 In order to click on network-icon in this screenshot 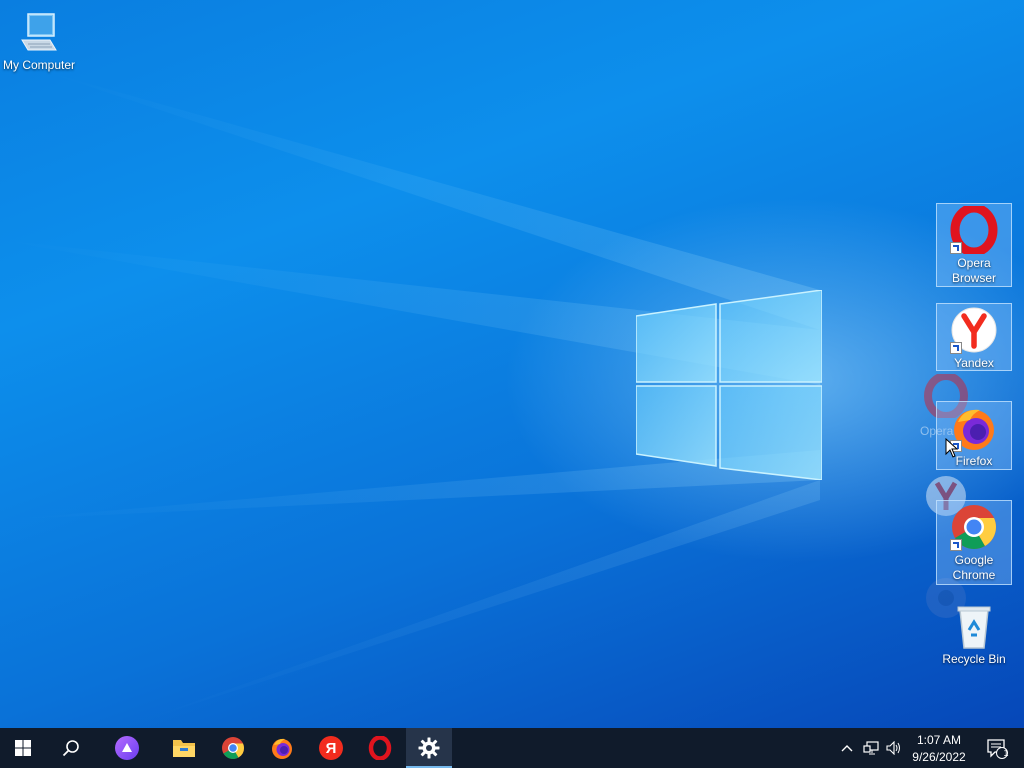, I will do `click(871, 748)`.